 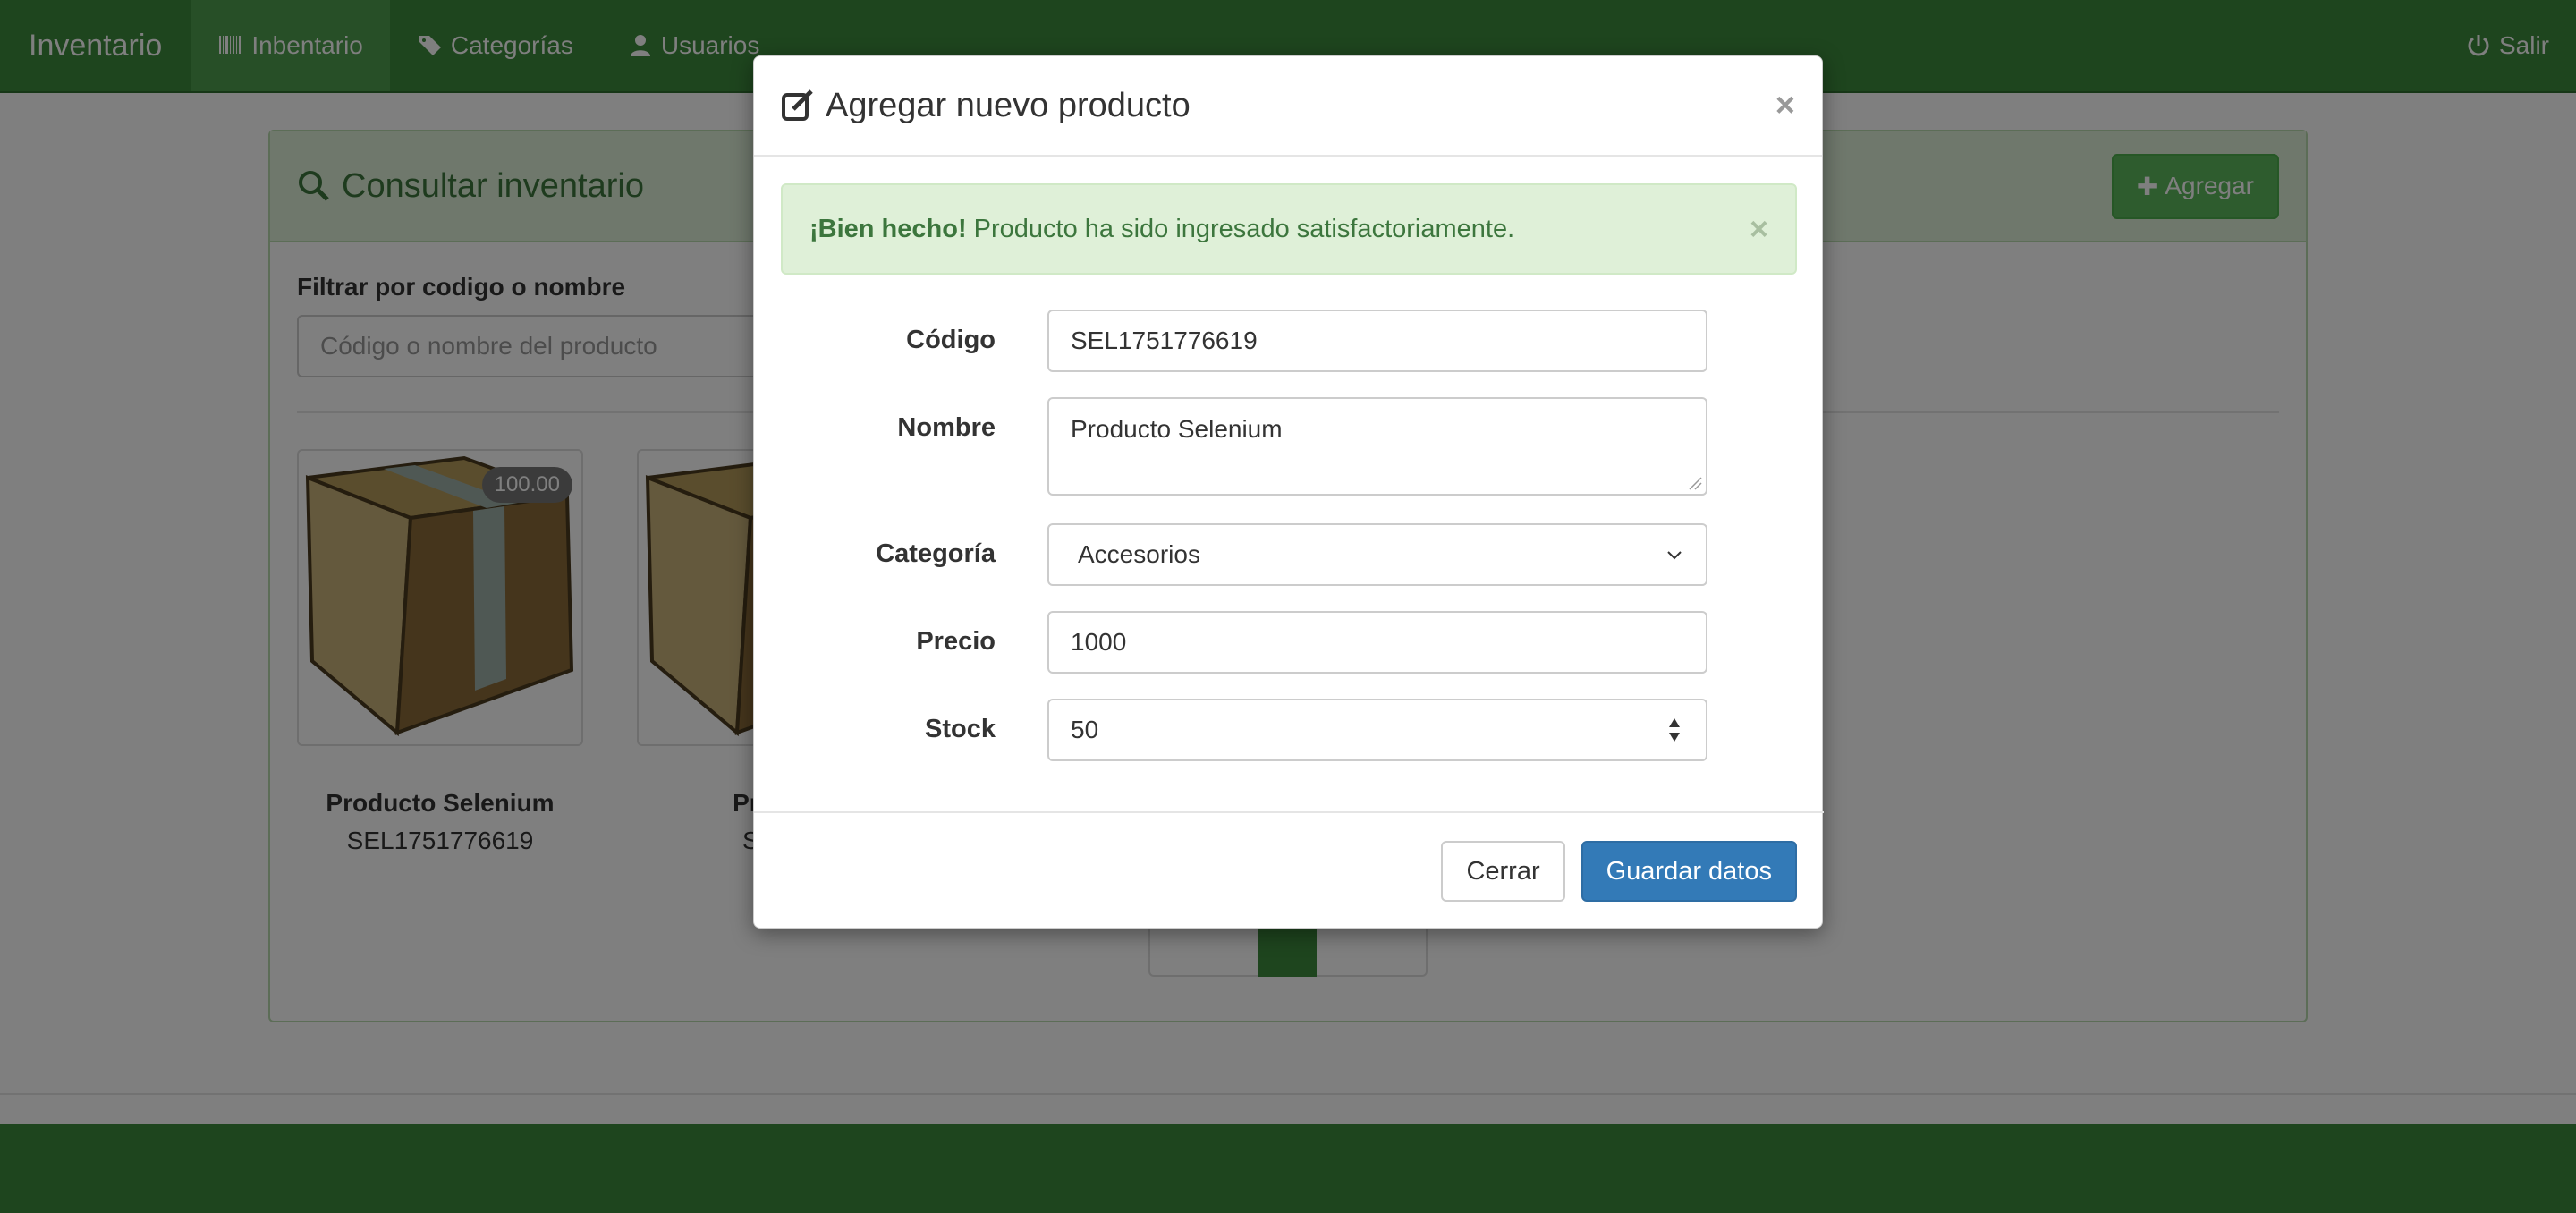 What do you see at coordinates (1674, 555) in the screenshot?
I see `chevron-down-icon` at bounding box center [1674, 555].